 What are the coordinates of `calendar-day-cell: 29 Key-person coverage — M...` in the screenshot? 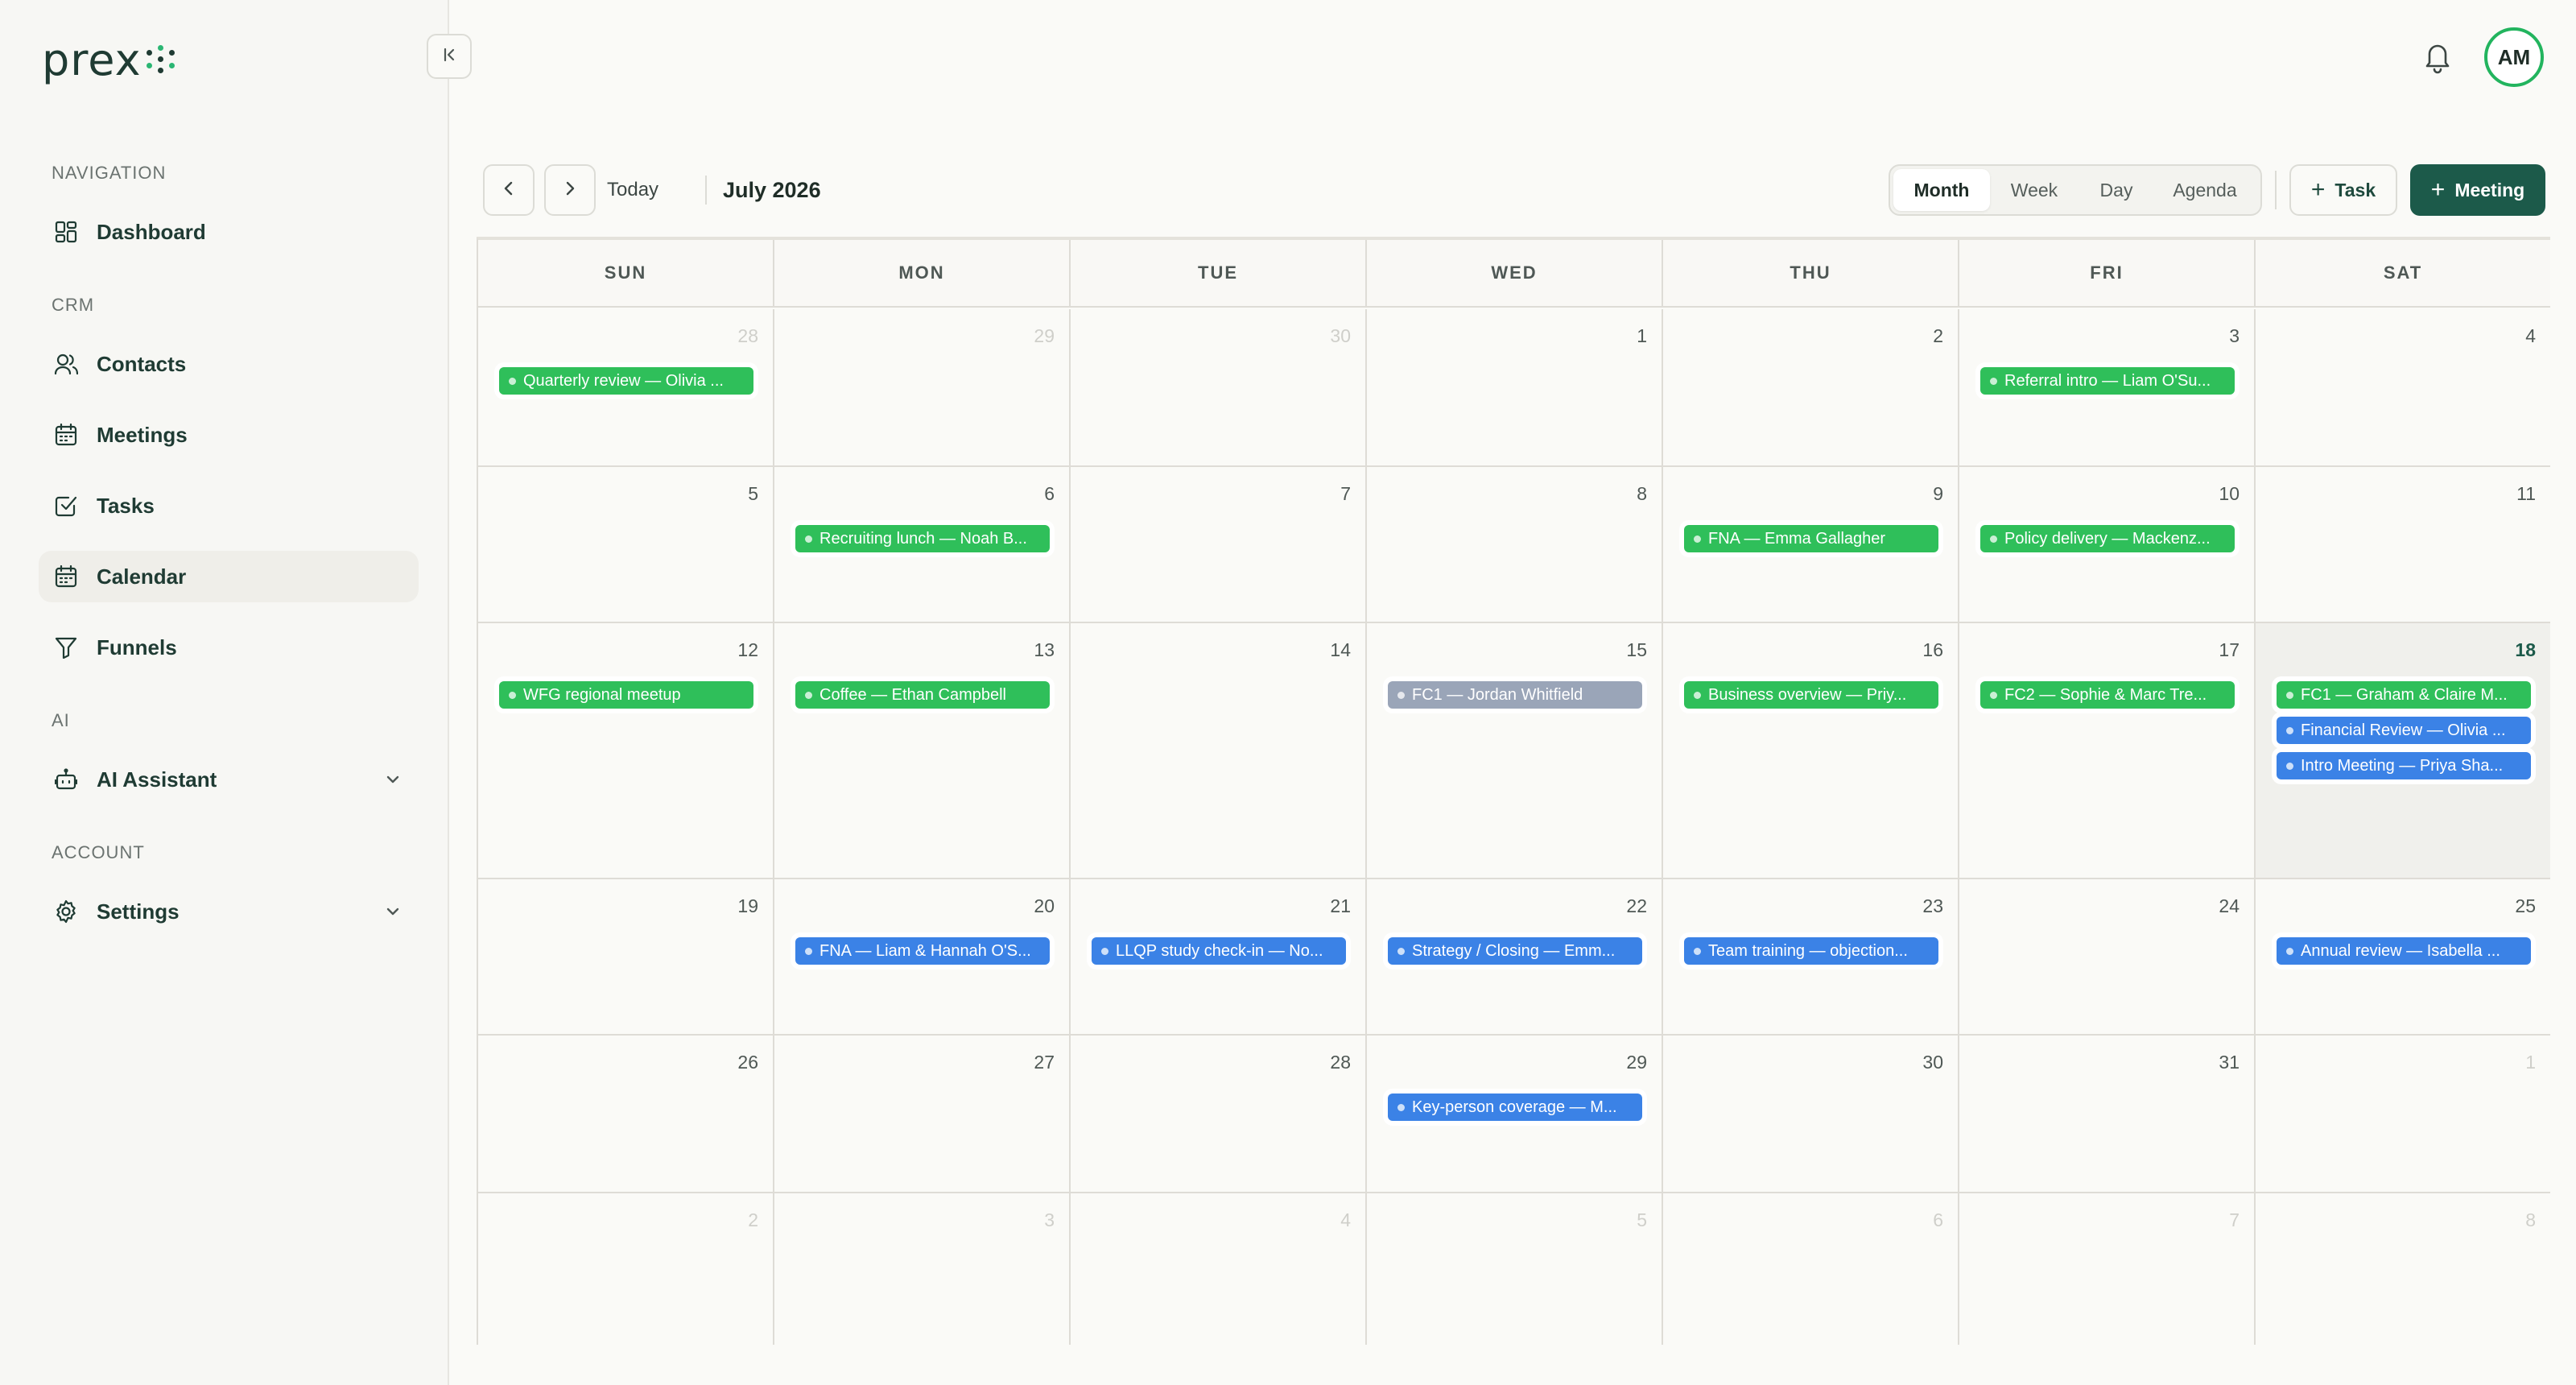 It's located at (1515, 1115).